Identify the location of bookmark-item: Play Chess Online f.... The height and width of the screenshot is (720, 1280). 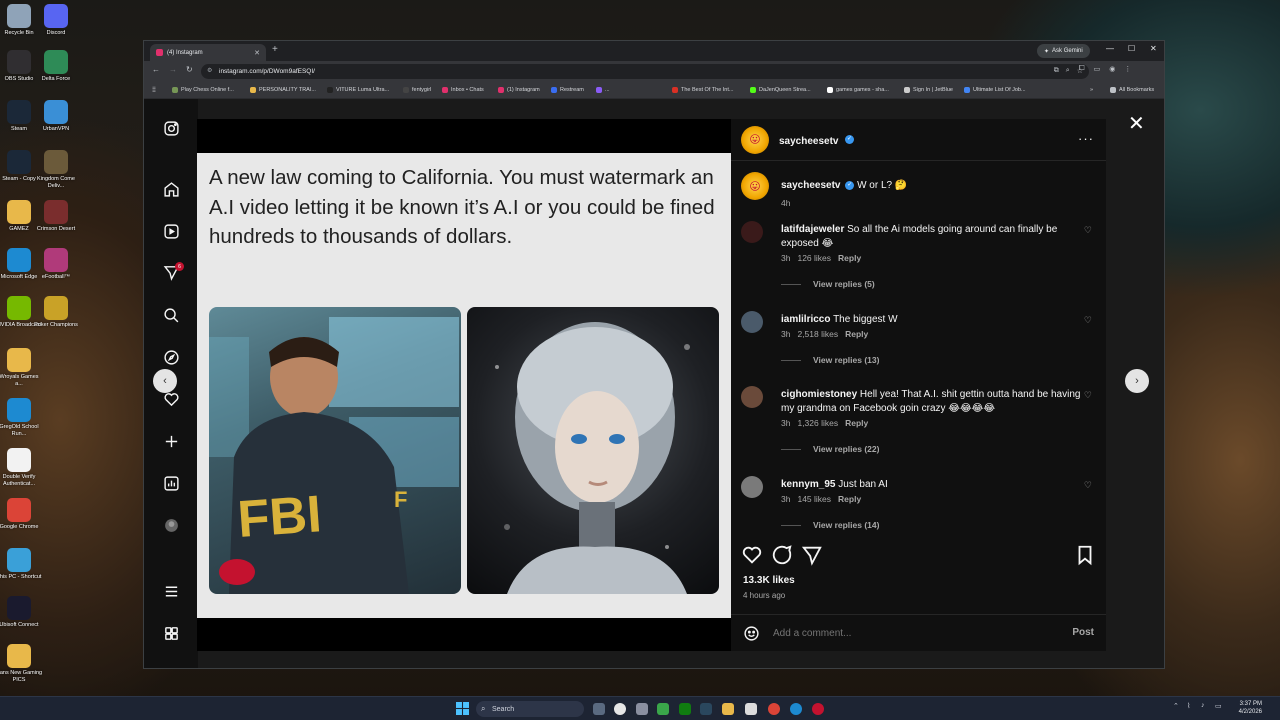
(203, 90).